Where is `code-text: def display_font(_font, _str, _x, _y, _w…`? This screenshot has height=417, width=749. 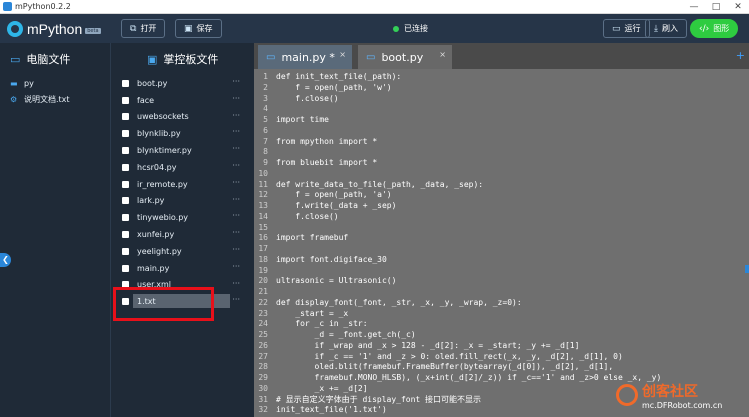 code-text: def display_font(_font, _str, _x, _y, _w… is located at coordinates (399, 302).